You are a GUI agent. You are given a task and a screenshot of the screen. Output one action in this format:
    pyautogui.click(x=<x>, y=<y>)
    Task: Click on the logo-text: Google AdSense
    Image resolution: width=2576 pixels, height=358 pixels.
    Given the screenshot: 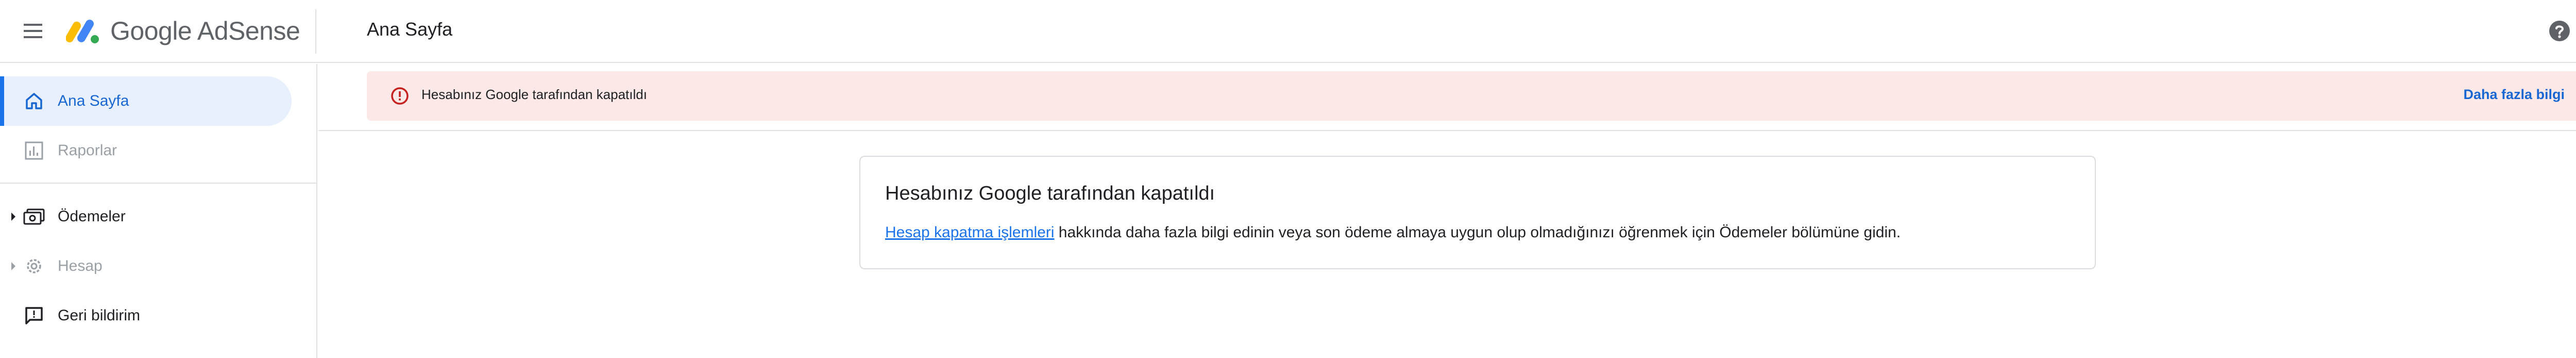 What is the action you would take?
    pyautogui.click(x=205, y=31)
    